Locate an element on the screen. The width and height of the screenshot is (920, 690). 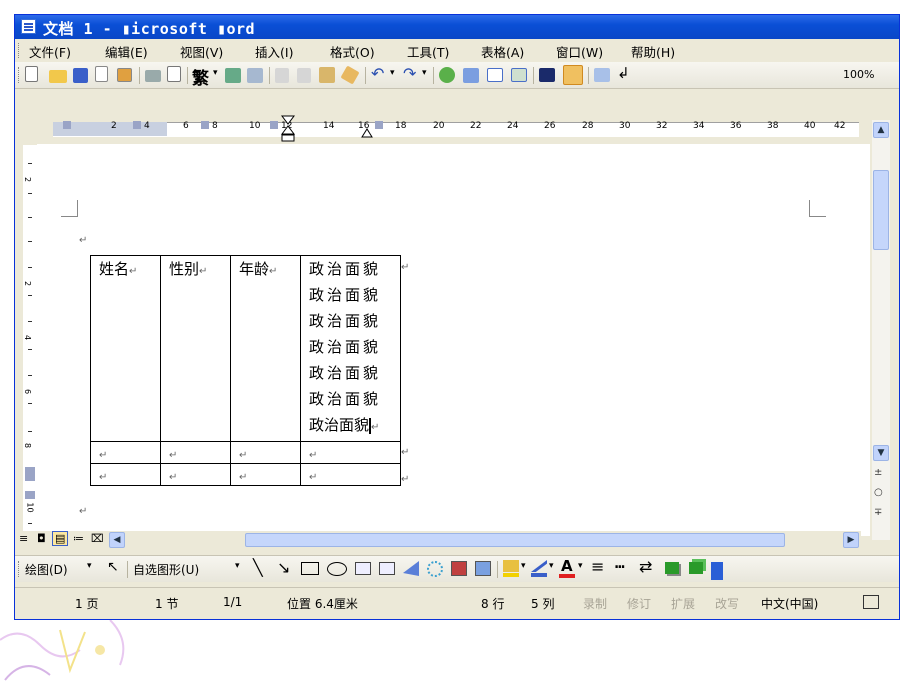
select-objects-icon: ↖ is located at coordinates (113, 567).